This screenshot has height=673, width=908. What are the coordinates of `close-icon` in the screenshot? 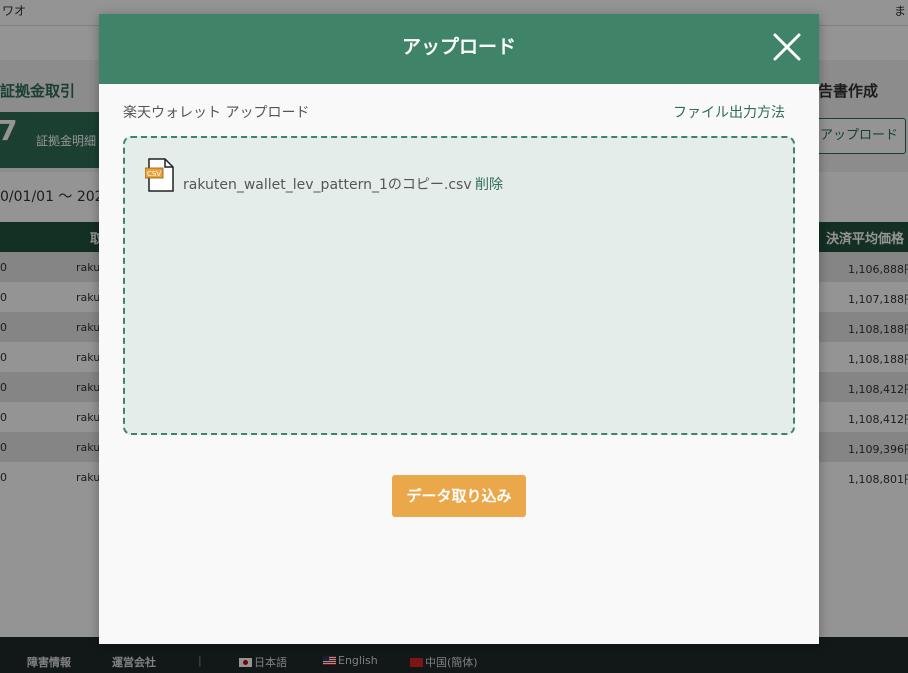 It's located at (787, 47).